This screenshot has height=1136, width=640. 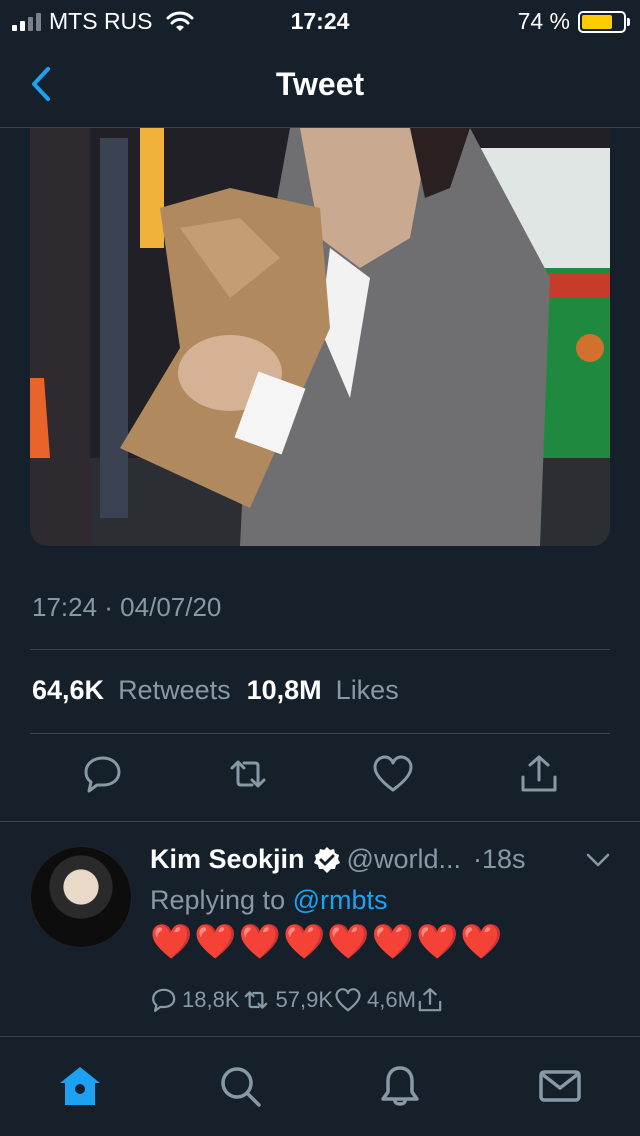 I want to click on reply-count: 18,8K, so click(x=211, y=999).